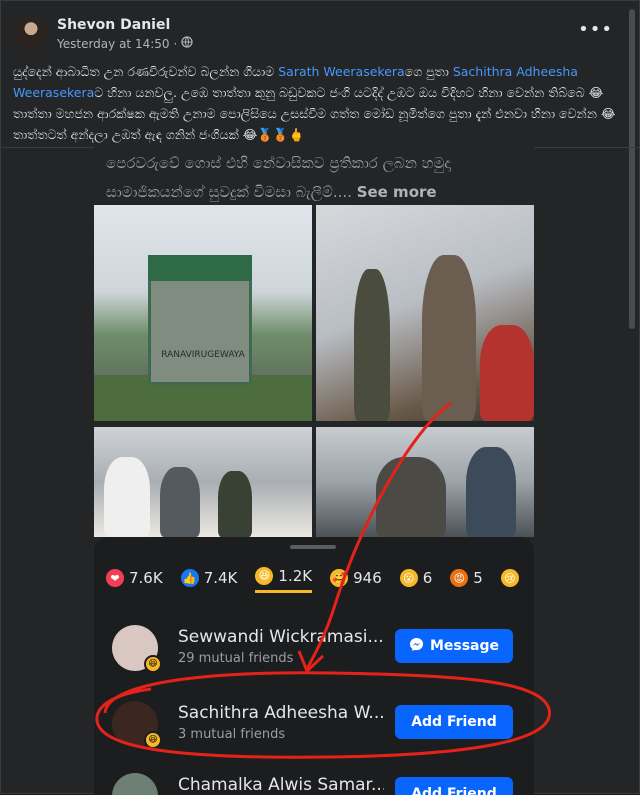  I want to click on more-dots-icon: •••, so click(595, 29).